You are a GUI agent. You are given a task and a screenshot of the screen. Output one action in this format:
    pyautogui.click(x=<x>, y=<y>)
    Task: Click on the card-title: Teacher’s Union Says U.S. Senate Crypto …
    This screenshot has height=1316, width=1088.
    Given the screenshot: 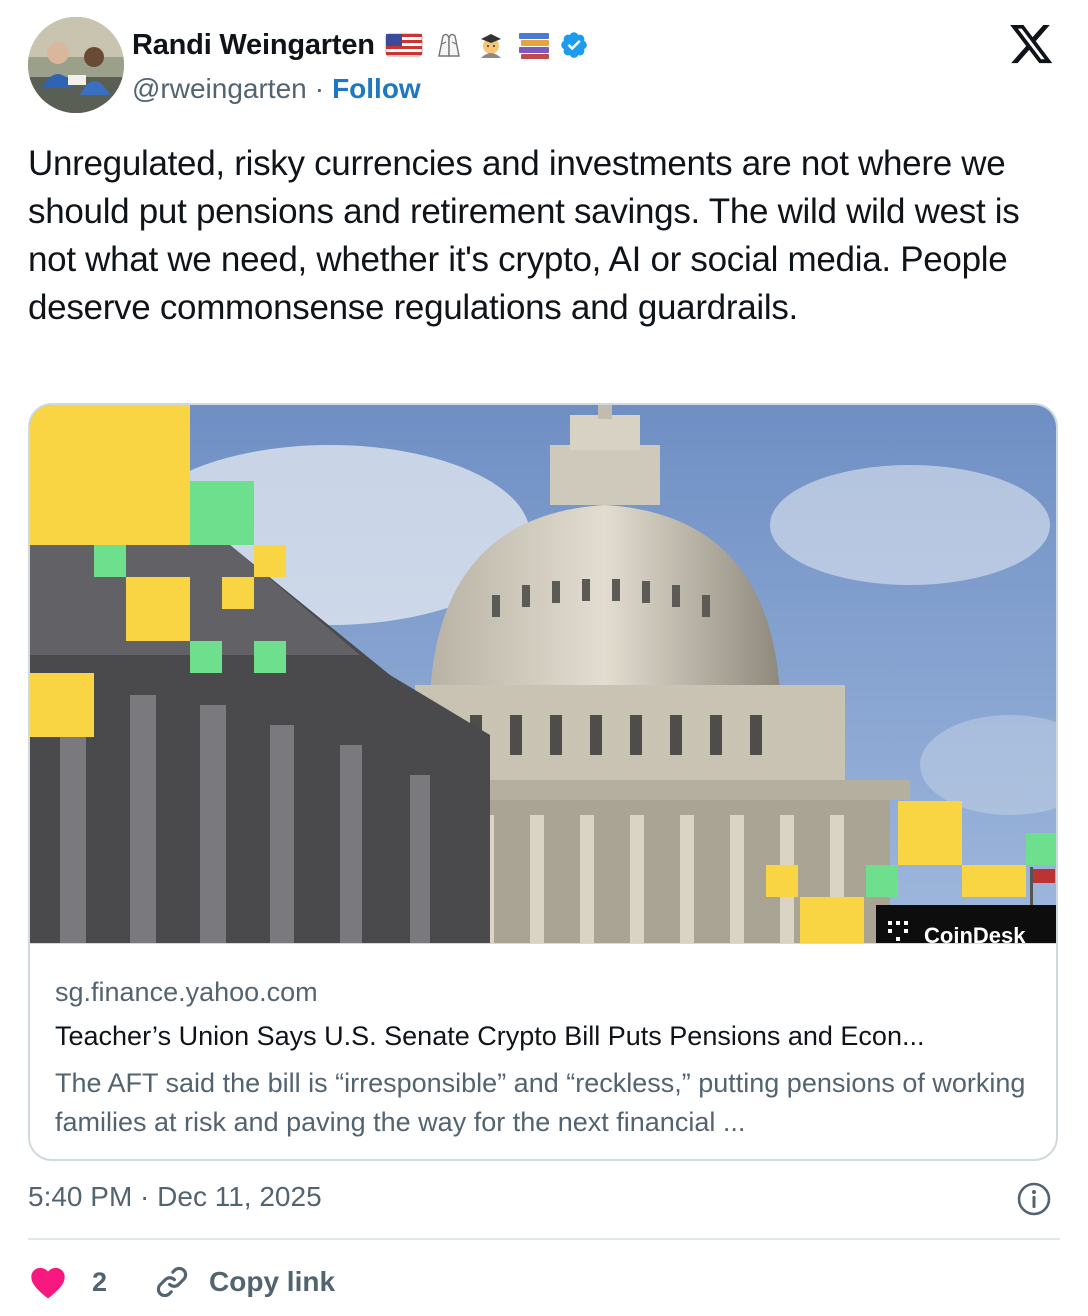 What is the action you would take?
    pyautogui.click(x=547, y=1036)
    